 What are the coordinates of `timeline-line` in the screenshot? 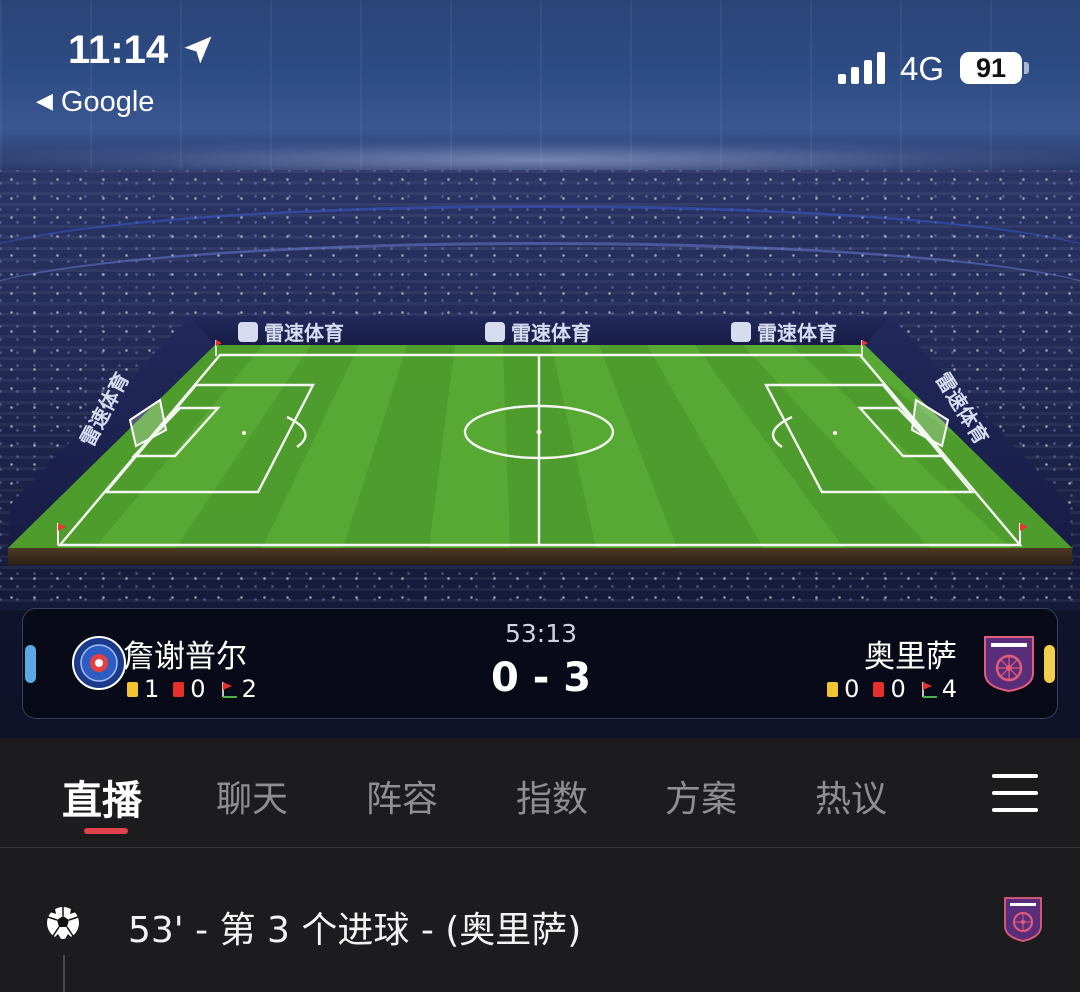 It's located at (64, 973).